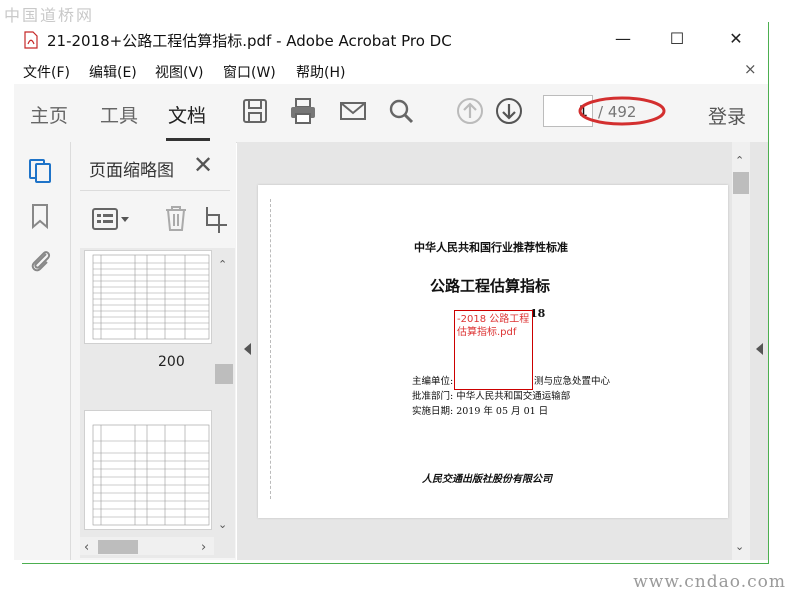 This screenshot has width=800, height=600. What do you see at coordinates (224, 374) in the screenshot?
I see `thumb-scrollbar-thumb` at bounding box center [224, 374].